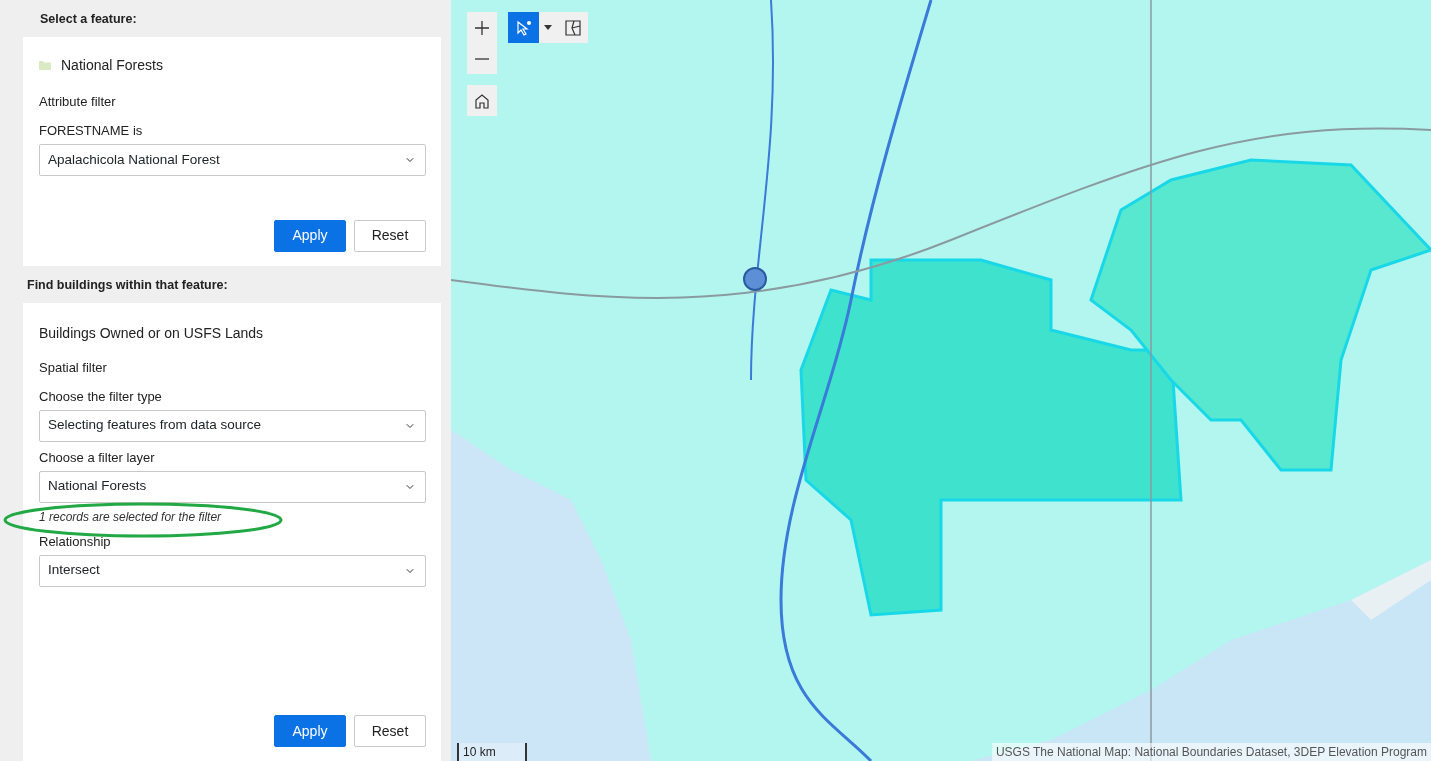 Image resolution: width=1431 pixels, height=761 pixels. I want to click on zoom-in-icon, so click(482, 27).